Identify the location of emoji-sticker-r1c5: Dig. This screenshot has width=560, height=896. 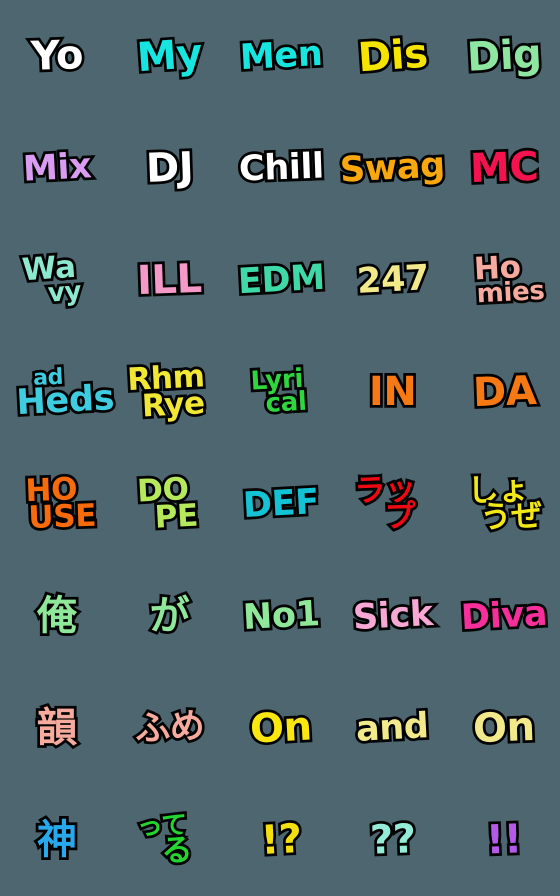
(504, 56).